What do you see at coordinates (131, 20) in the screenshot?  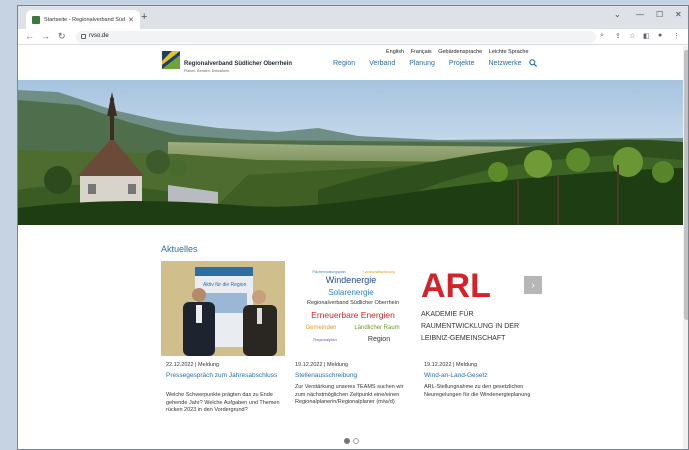 I see `close-tab-icon: ✕` at bounding box center [131, 20].